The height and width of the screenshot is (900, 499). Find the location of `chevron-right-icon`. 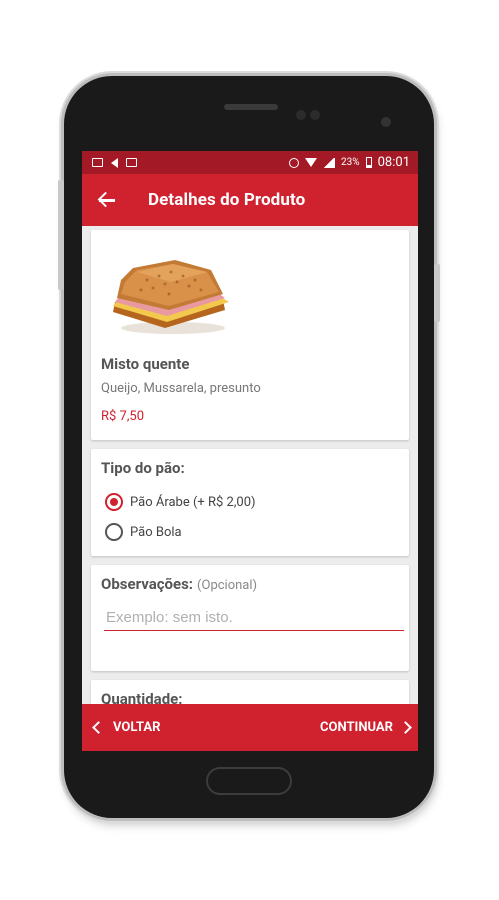

chevron-right-icon is located at coordinates (405, 727).